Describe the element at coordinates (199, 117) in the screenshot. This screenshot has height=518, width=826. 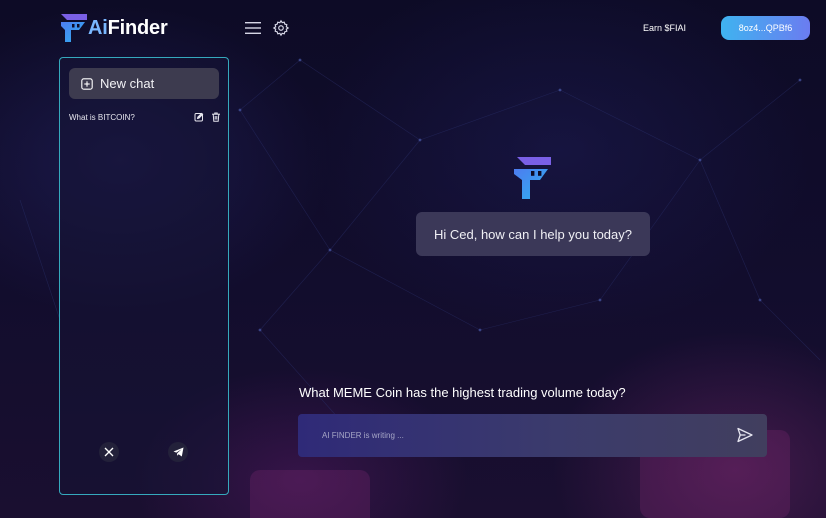
I see `edit-icon` at that location.